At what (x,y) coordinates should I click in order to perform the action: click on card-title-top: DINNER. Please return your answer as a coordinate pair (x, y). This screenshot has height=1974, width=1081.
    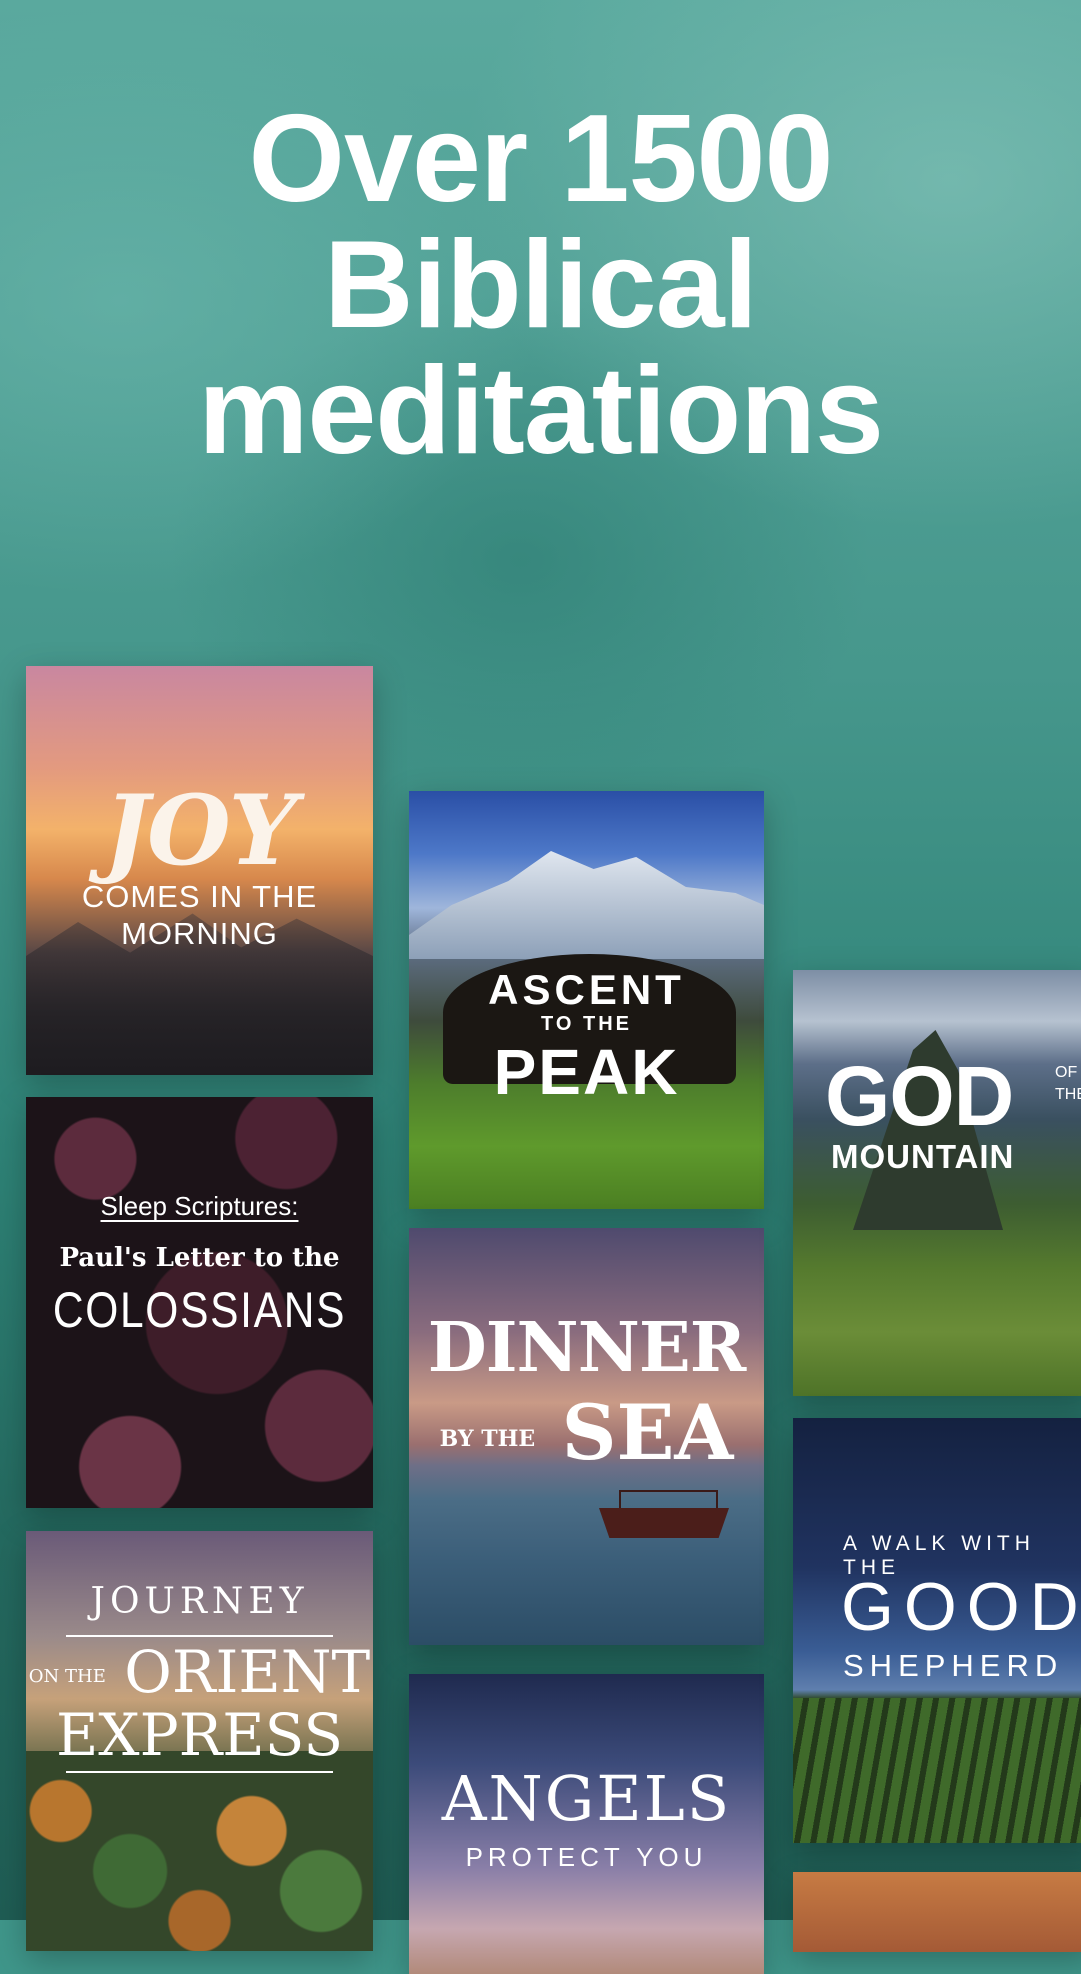
    Looking at the image, I should click on (586, 1348).